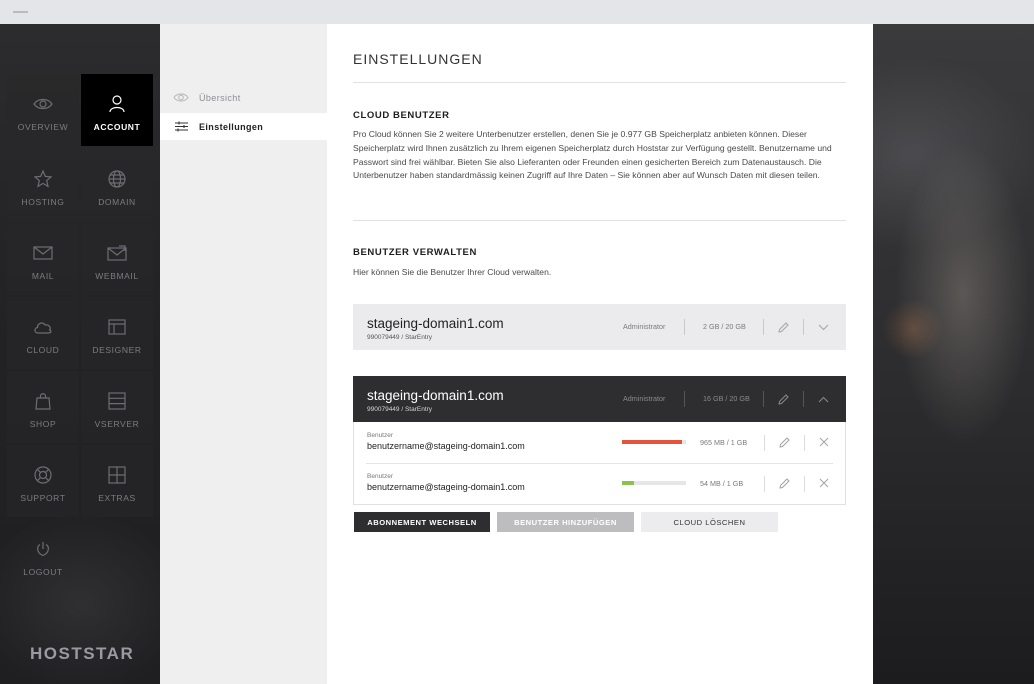 The image size is (1034, 684). What do you see at coordinates (117, 253) in the screenshot?
I see `webmail-icon` at bounding box center [117, 253].